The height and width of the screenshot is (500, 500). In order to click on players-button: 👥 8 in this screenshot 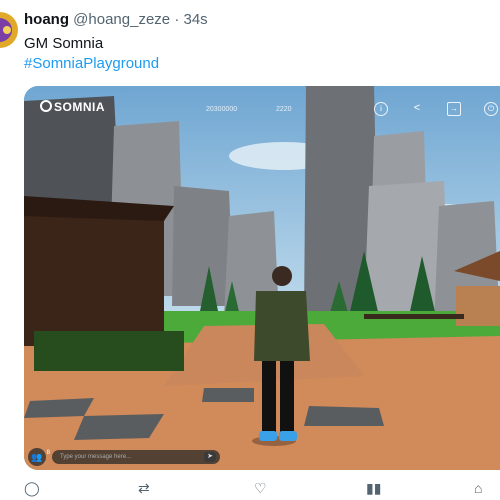, I will do `click(39, 457)`.